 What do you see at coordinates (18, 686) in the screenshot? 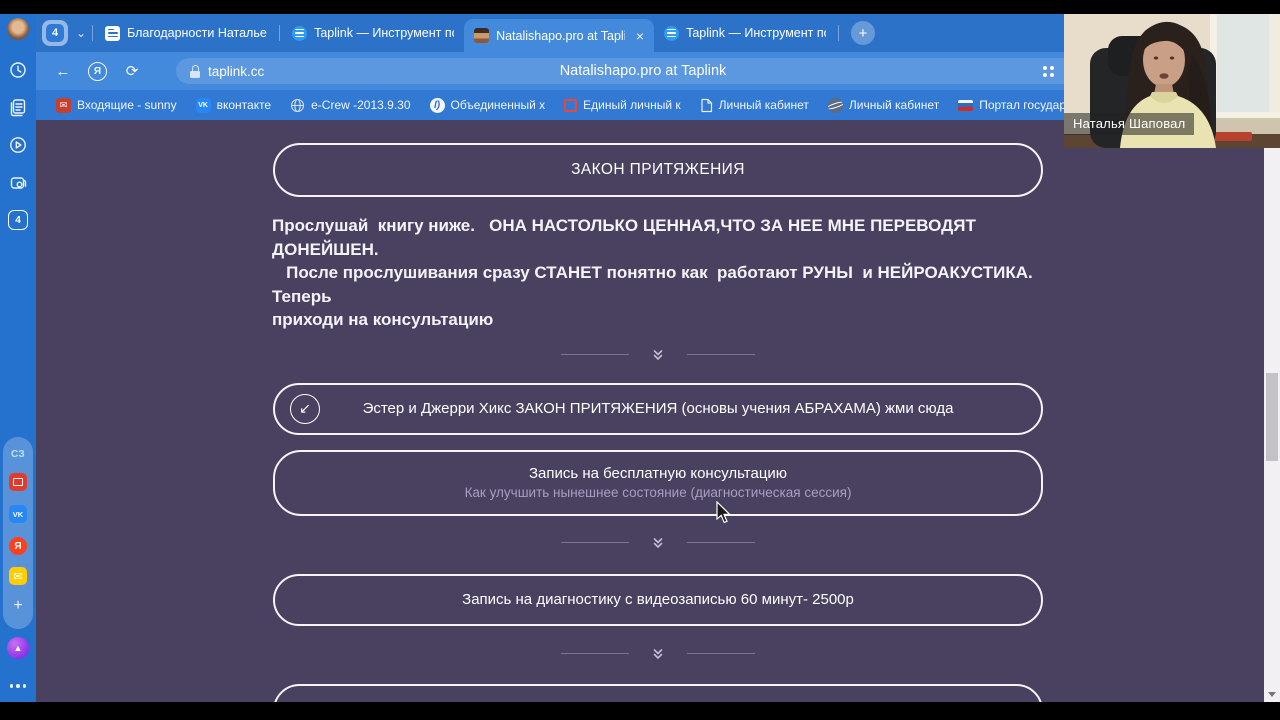
I see `sidebar-more-button` at bounding box center [18, 686].